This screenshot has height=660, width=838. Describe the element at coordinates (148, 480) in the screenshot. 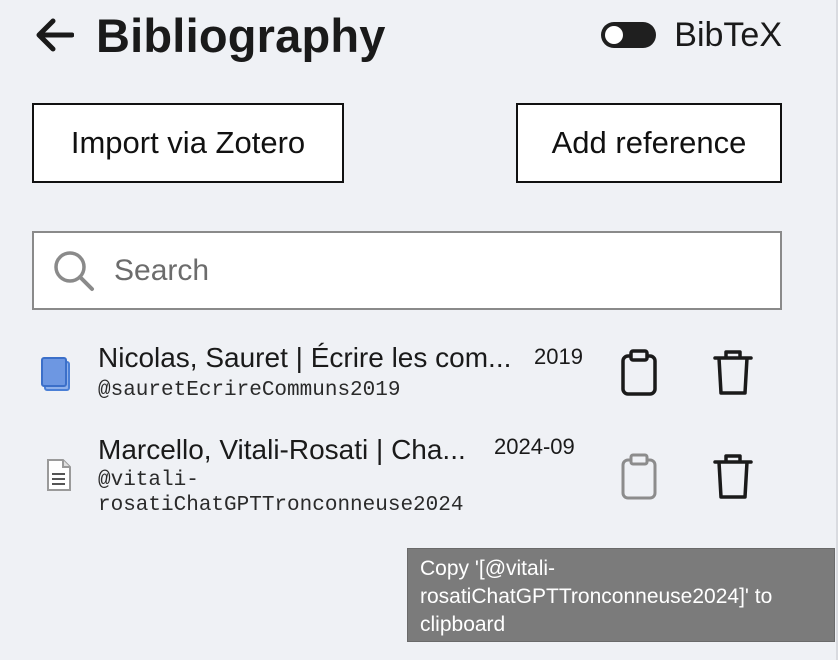

I see `reference-key-line: @vitali-` at that location.